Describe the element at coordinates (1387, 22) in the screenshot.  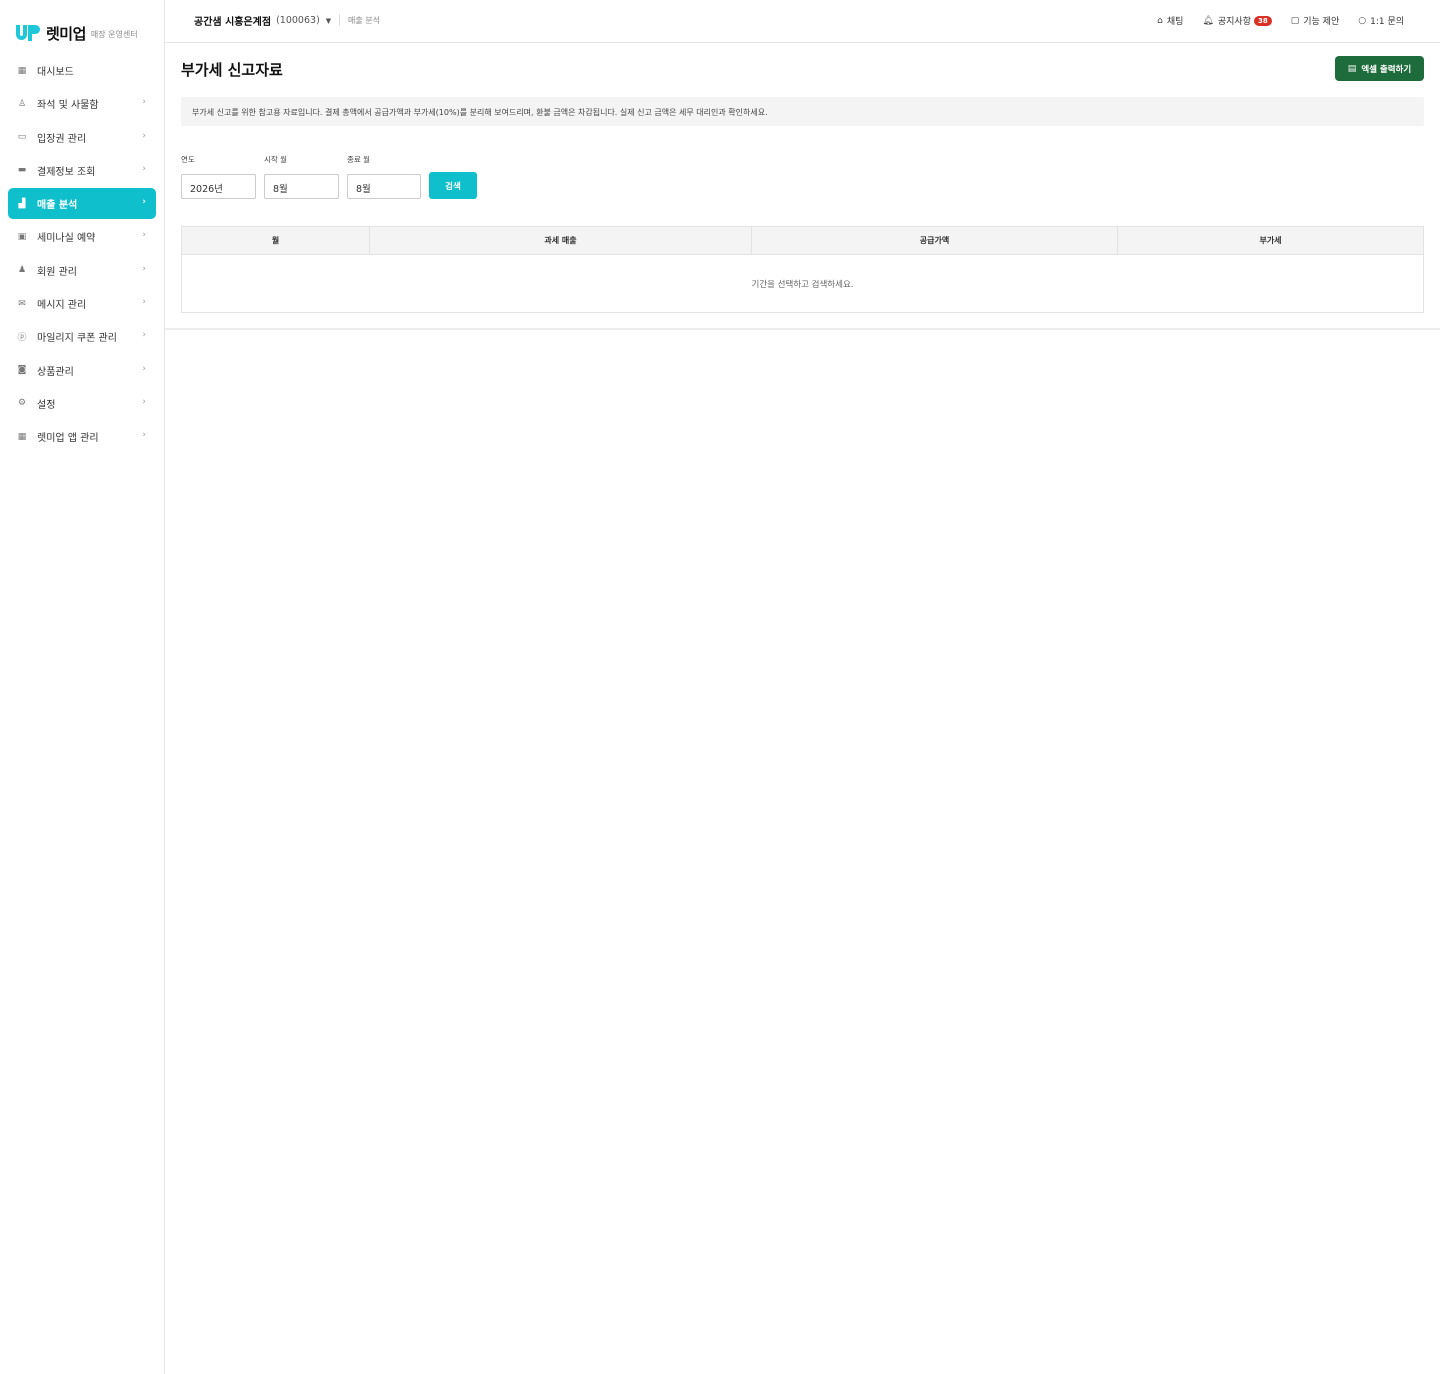
I see `inquiry-label: 1:1 문의` at that location.